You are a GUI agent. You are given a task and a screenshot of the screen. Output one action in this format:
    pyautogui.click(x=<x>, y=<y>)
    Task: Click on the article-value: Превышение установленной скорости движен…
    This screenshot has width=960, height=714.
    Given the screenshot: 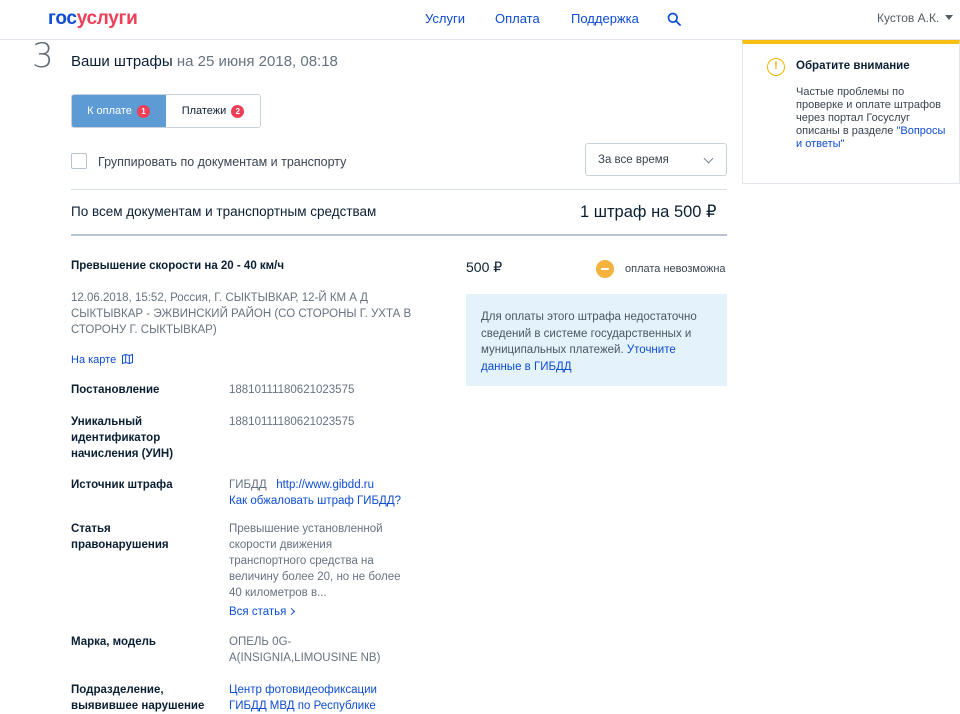 What is the action you would take?
    pyautogui.click(x=319, y=570)
    